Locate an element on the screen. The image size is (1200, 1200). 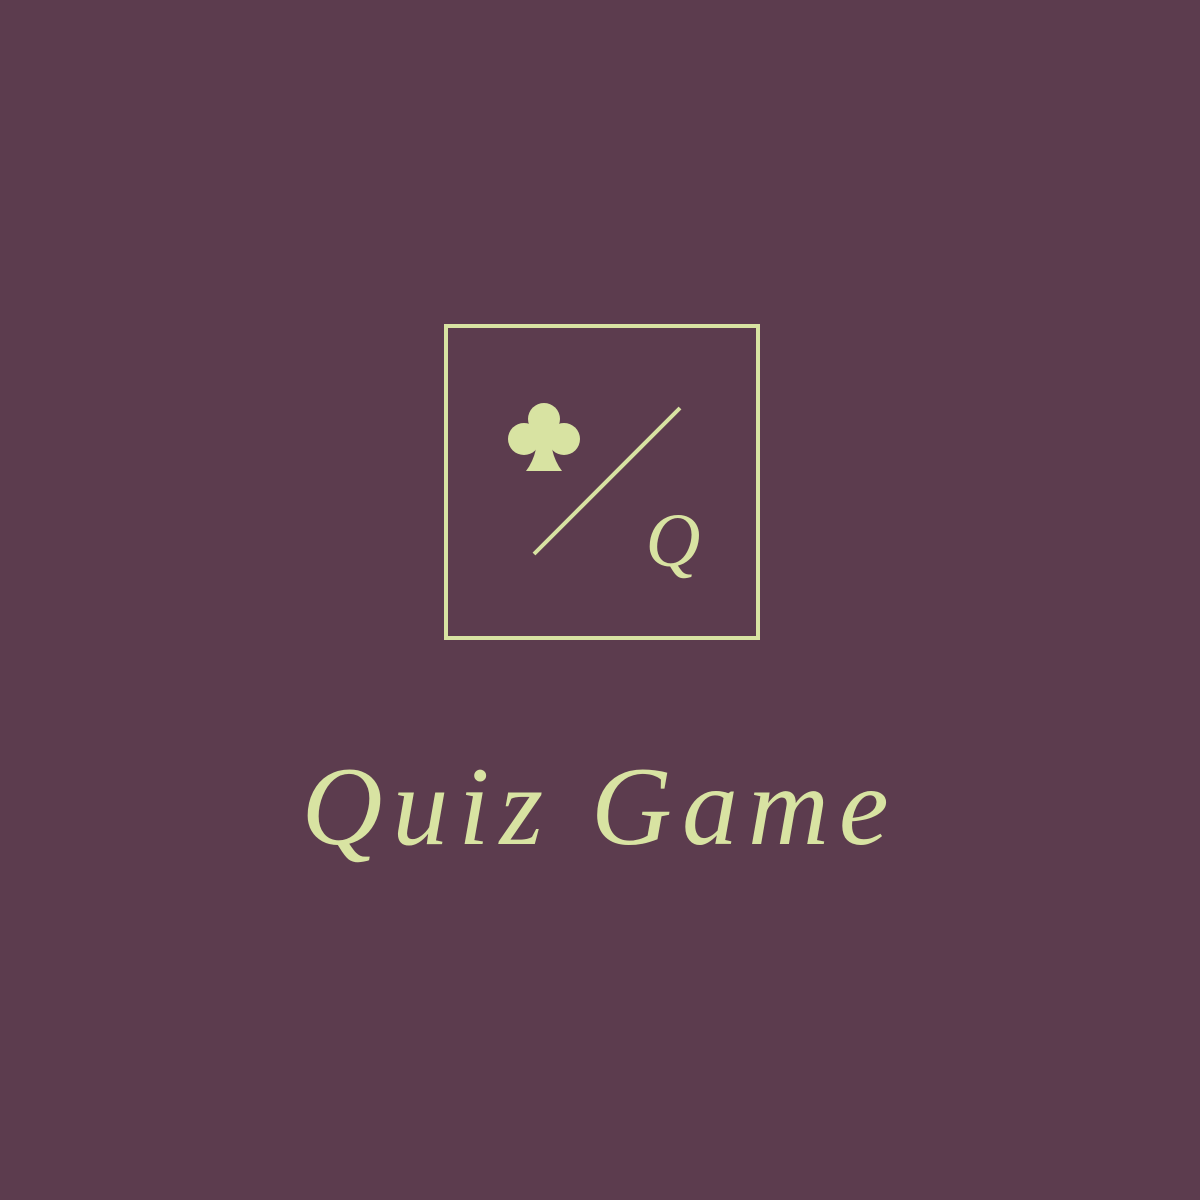
club-icon is located at coordinates (544, 437).